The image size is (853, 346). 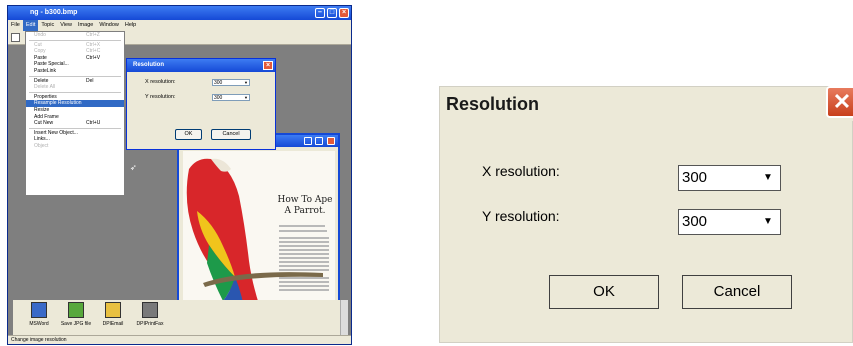 I want to click on mini-dialog-close-icon: ×, so click(x=268, y=65).